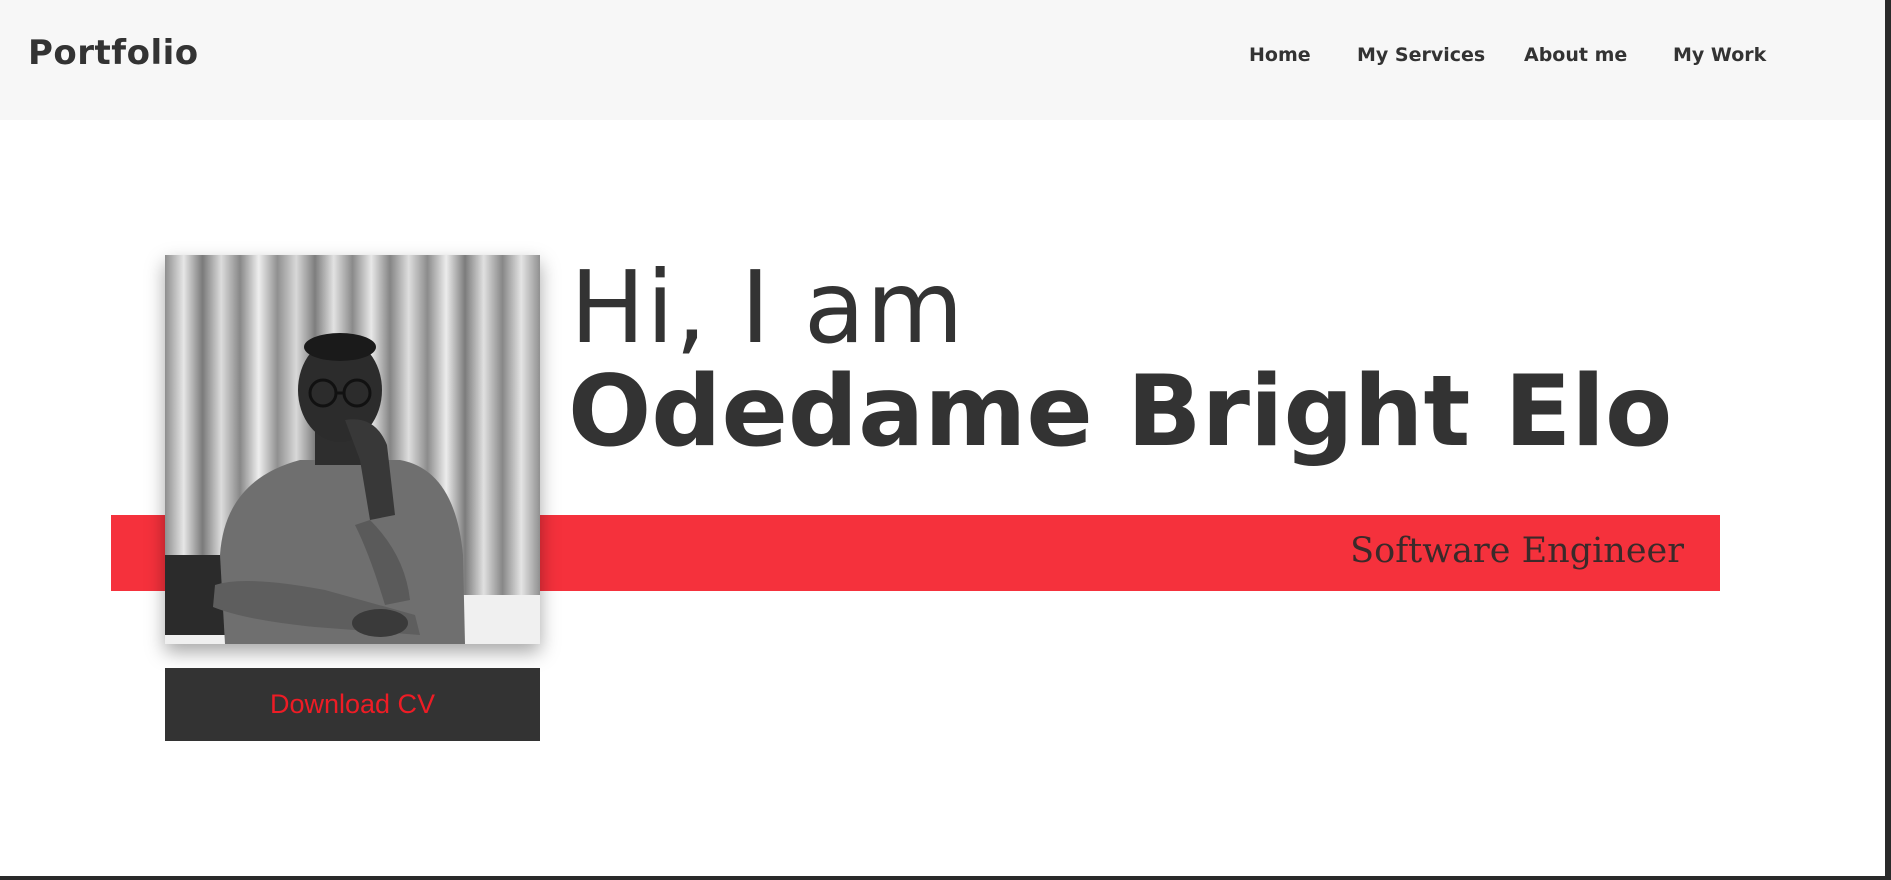  What do you see at coordinates (113, 53) in the screenshot?
I see `brand-logo: Portfolio` at bounding box center [113, 53].